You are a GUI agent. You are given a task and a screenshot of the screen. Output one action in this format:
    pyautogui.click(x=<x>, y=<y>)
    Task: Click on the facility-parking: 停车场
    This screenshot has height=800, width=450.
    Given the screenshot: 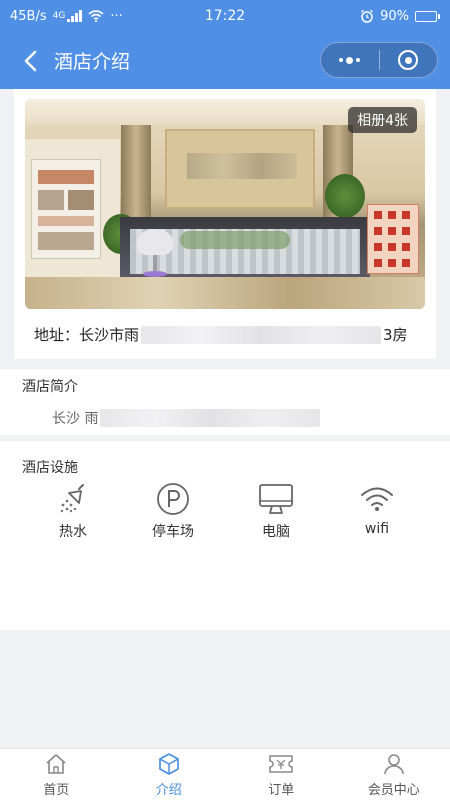 What is the action you would take?
    pyautogui.click(x=173, y=511)
    